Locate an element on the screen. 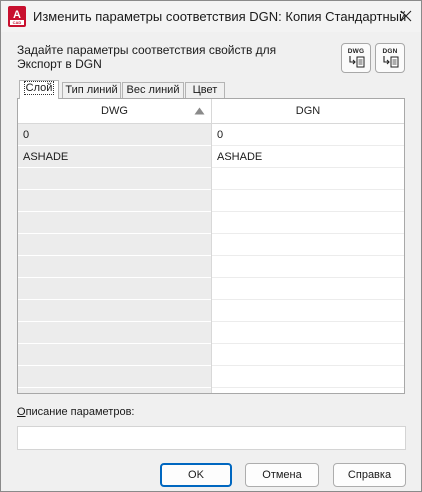 The width and height of the screenshot is (422, 492). dwg-column-header: DWG is located at coordinates (114, 111).